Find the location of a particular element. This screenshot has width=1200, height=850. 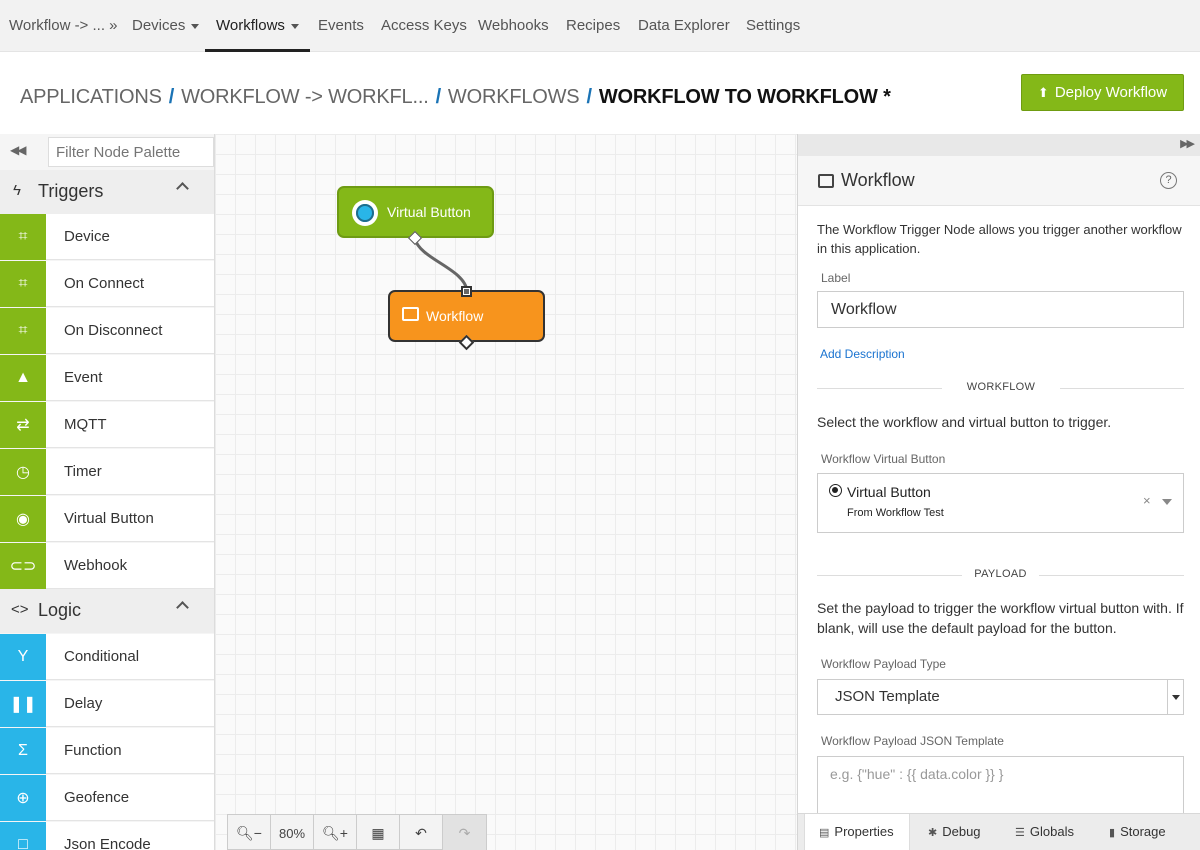

connection-layer is located at coordinates (441, 265).